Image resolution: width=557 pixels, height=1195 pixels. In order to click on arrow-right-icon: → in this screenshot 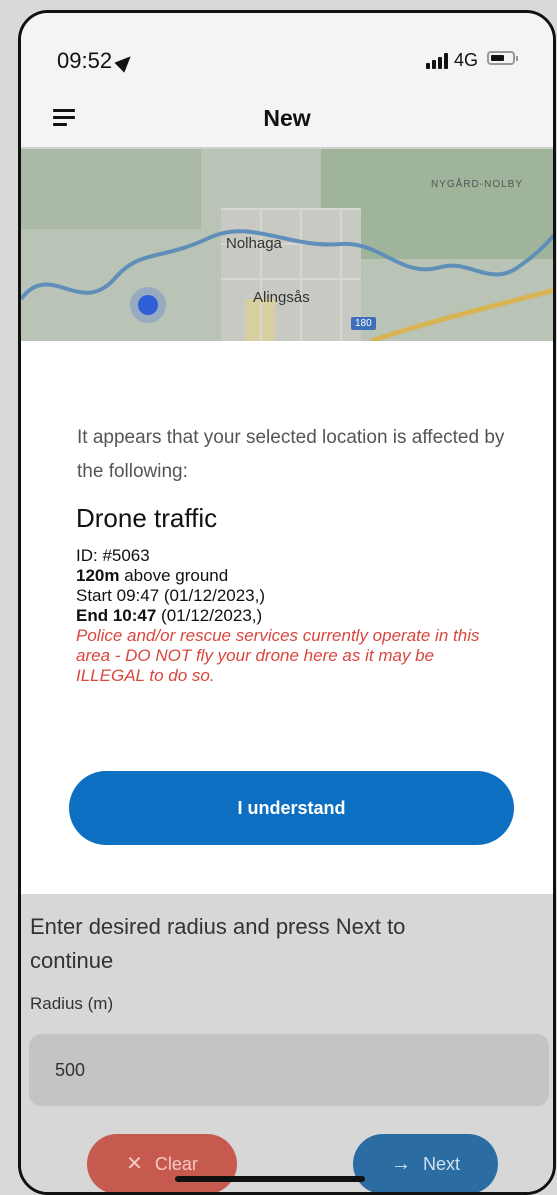, I will do `click(400, 1164)`.